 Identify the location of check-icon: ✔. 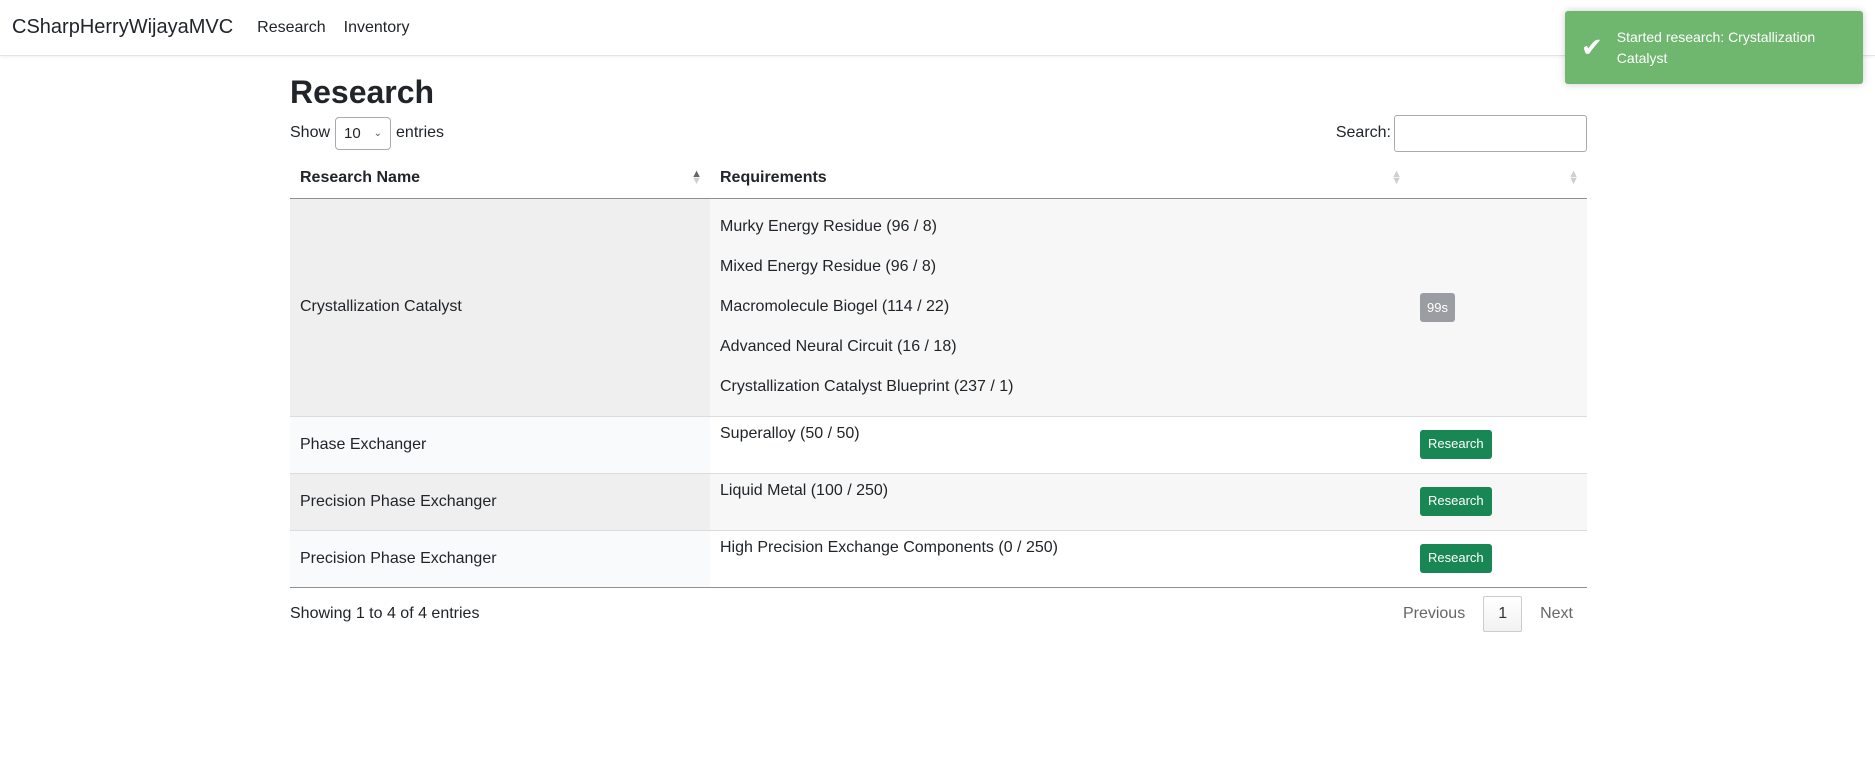
(1592, 47).